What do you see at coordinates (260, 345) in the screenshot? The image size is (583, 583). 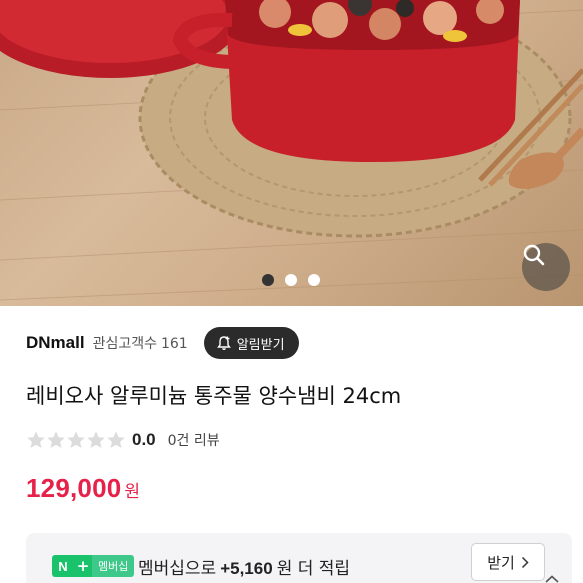 I see `alert-label: 알림받기` at bounding box center [260, 345].